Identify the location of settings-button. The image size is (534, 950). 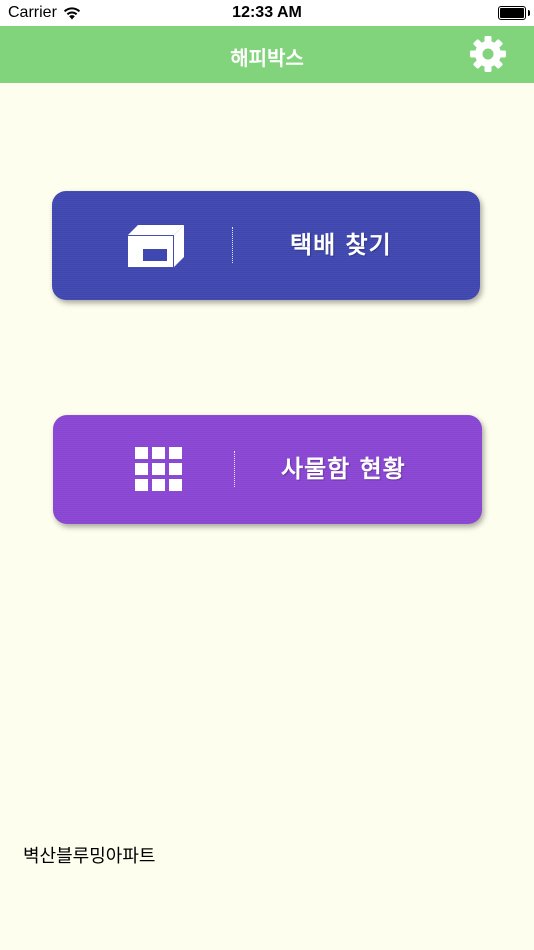
(488, 54).